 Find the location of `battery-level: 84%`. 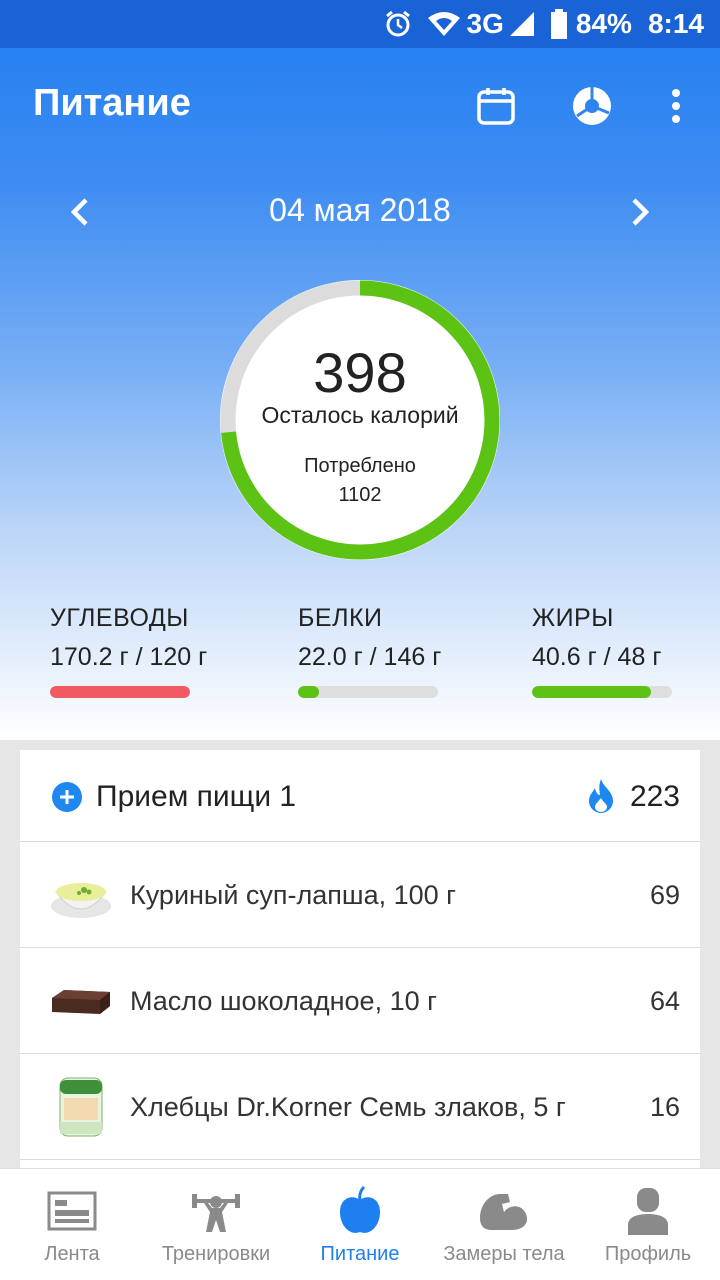

battery-level: 84% is located at coordinates (603, 23).